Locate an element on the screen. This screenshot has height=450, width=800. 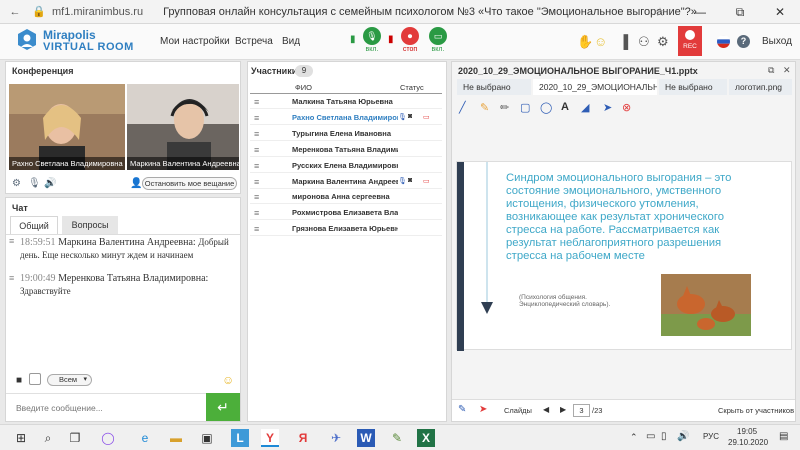
emoji-picker-icon: ☺ is located at coordinates (228, 380).